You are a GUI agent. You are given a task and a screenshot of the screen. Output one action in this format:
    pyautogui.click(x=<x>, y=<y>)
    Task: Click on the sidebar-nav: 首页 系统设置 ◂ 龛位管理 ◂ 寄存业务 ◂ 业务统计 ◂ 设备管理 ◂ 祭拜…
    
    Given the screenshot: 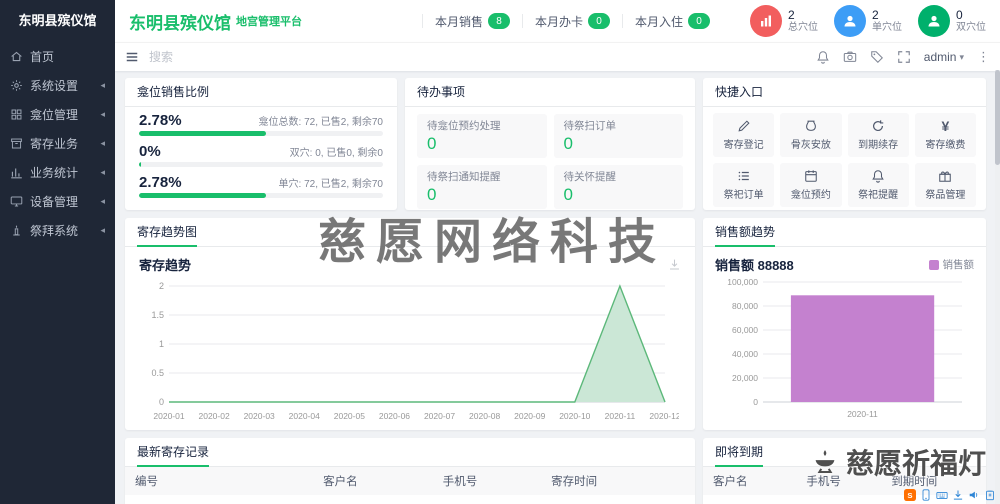 What is the action you would take?
    pyautogui.click(x=57, y=143)
    